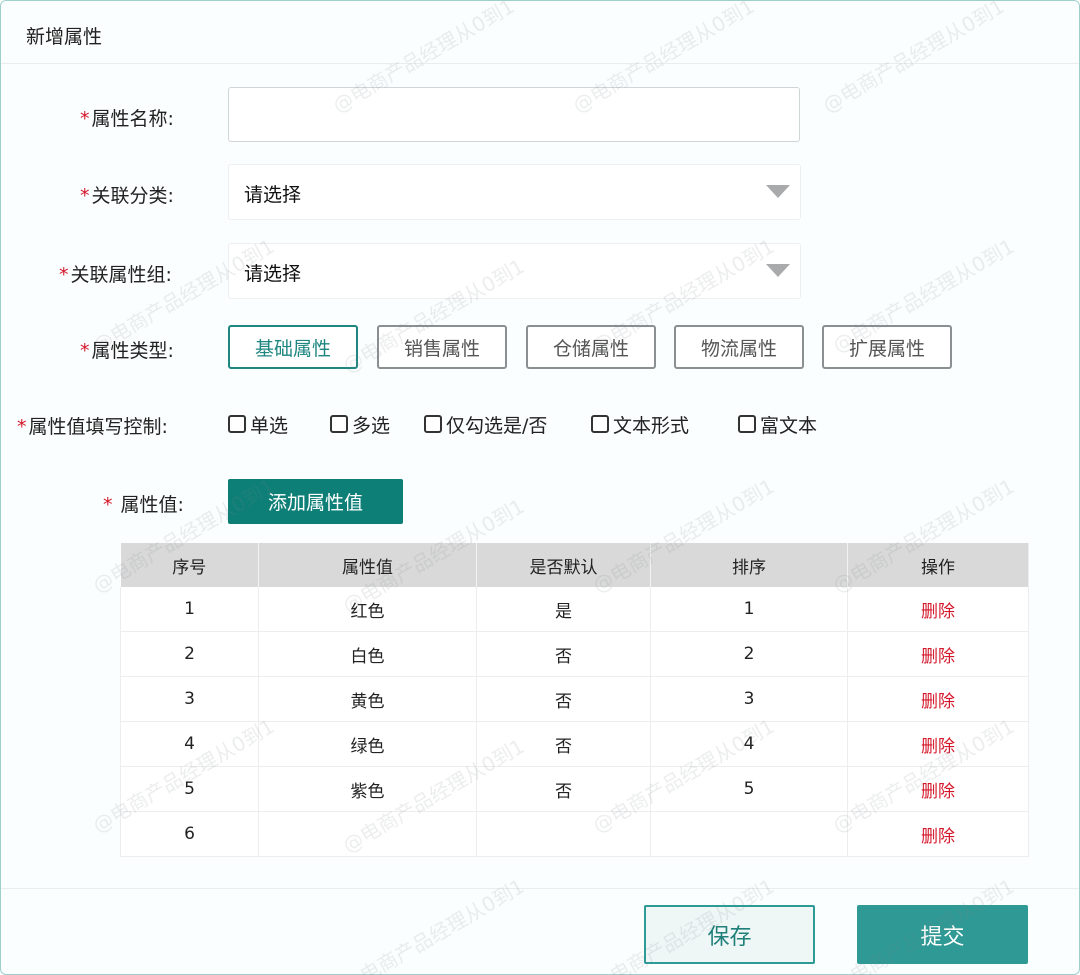 The width and height of the screenshot is (1080, 975). I want to click on cell-sort: 4, so click(749, 744).